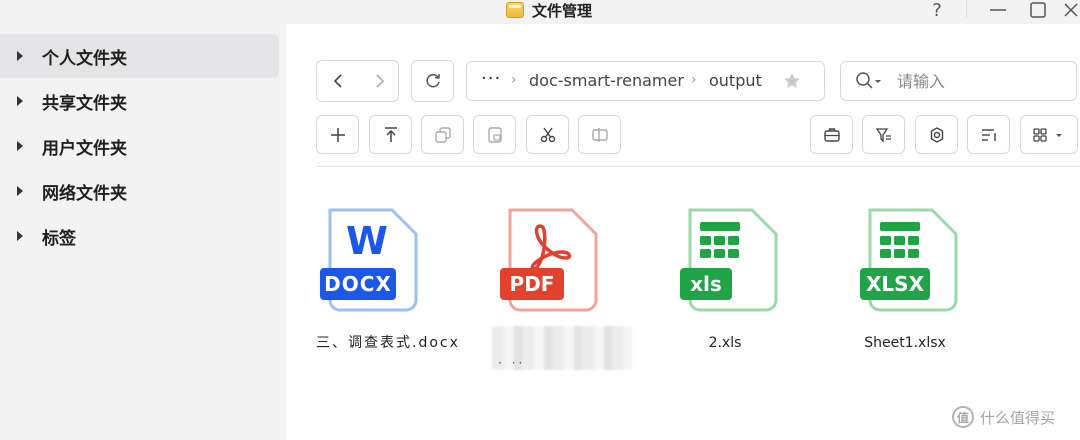 The height and width of the screenshot is (440, 1080). What do you see at coordinates (139, 191) in the screenshot?
I see `sidebar-item-network-folder: 网络文件夹` at bounding box center [139, 191].